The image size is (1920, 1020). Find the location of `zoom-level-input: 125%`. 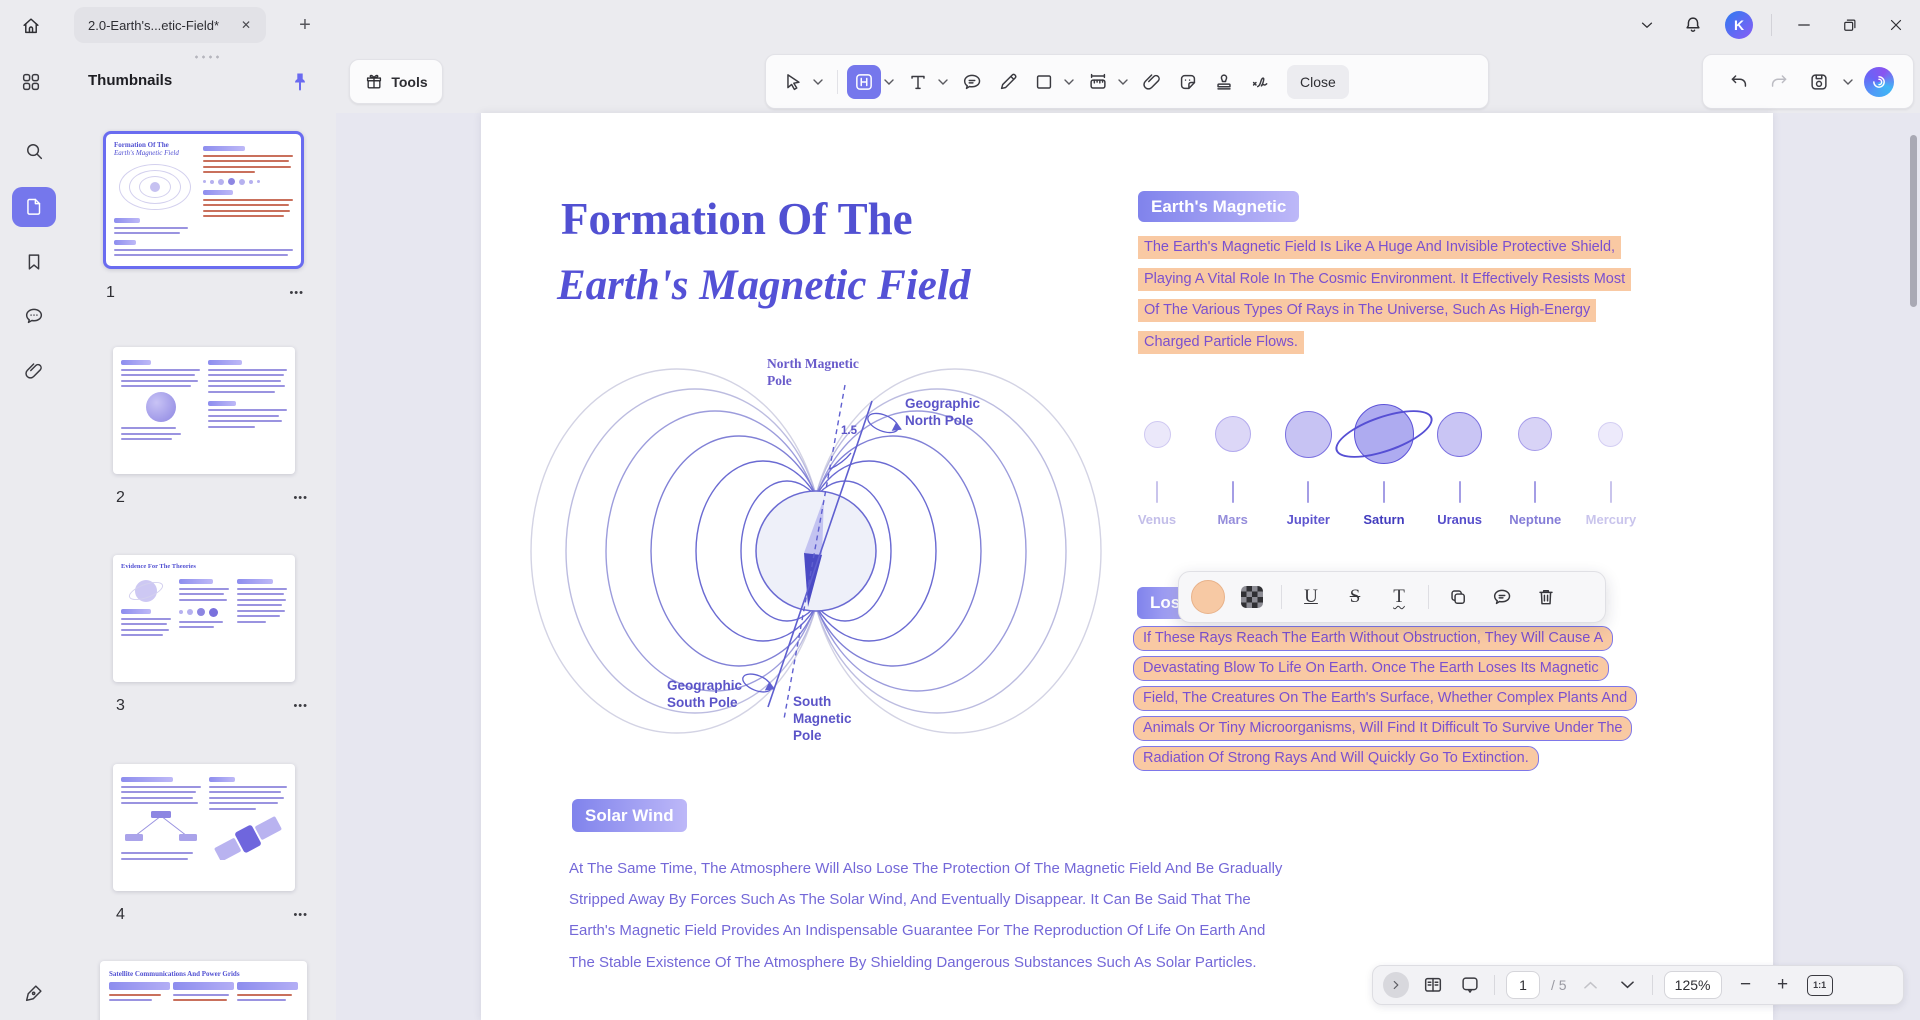

zoom-level-input: 125% is located at coordinates (1692, 985).